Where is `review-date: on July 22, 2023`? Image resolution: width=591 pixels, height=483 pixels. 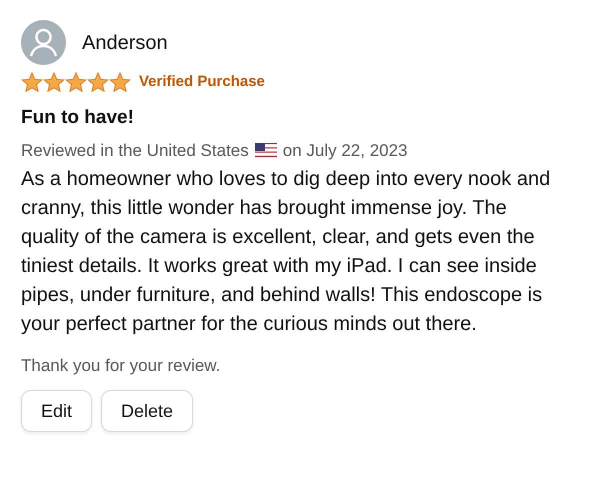
review-date: on July 22, 2023 is located at coordinates (345, 151).